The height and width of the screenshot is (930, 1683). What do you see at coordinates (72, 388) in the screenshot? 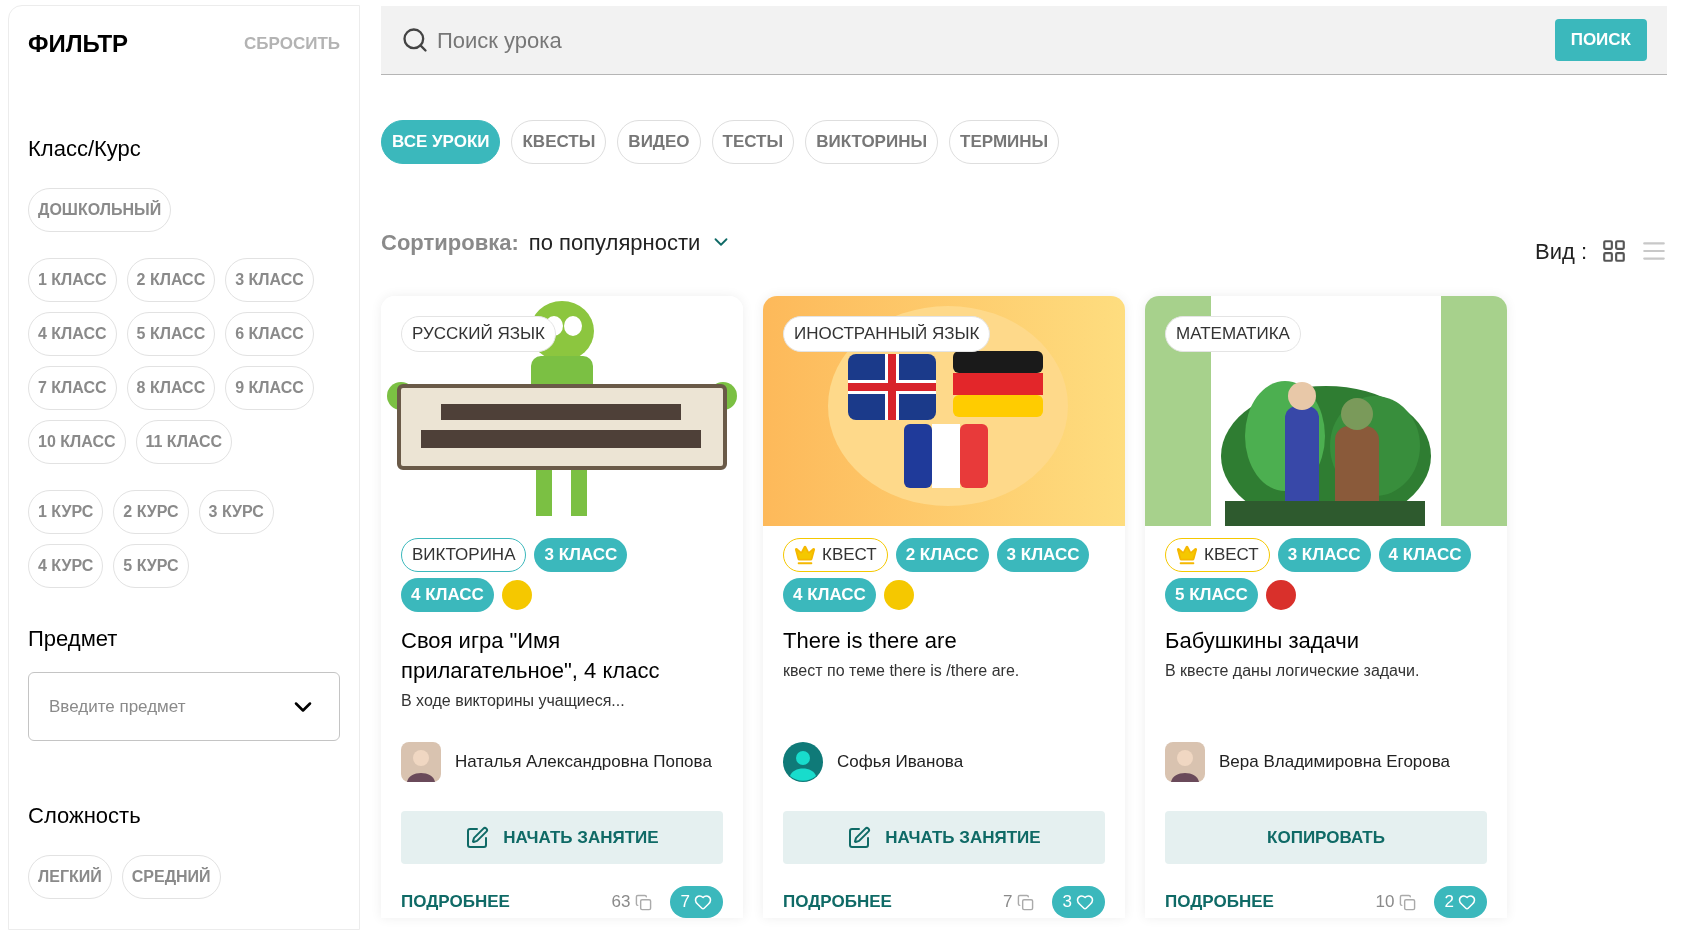
I see `filter-chip: 7 КЛАСС` at bounding box center [72, 388].